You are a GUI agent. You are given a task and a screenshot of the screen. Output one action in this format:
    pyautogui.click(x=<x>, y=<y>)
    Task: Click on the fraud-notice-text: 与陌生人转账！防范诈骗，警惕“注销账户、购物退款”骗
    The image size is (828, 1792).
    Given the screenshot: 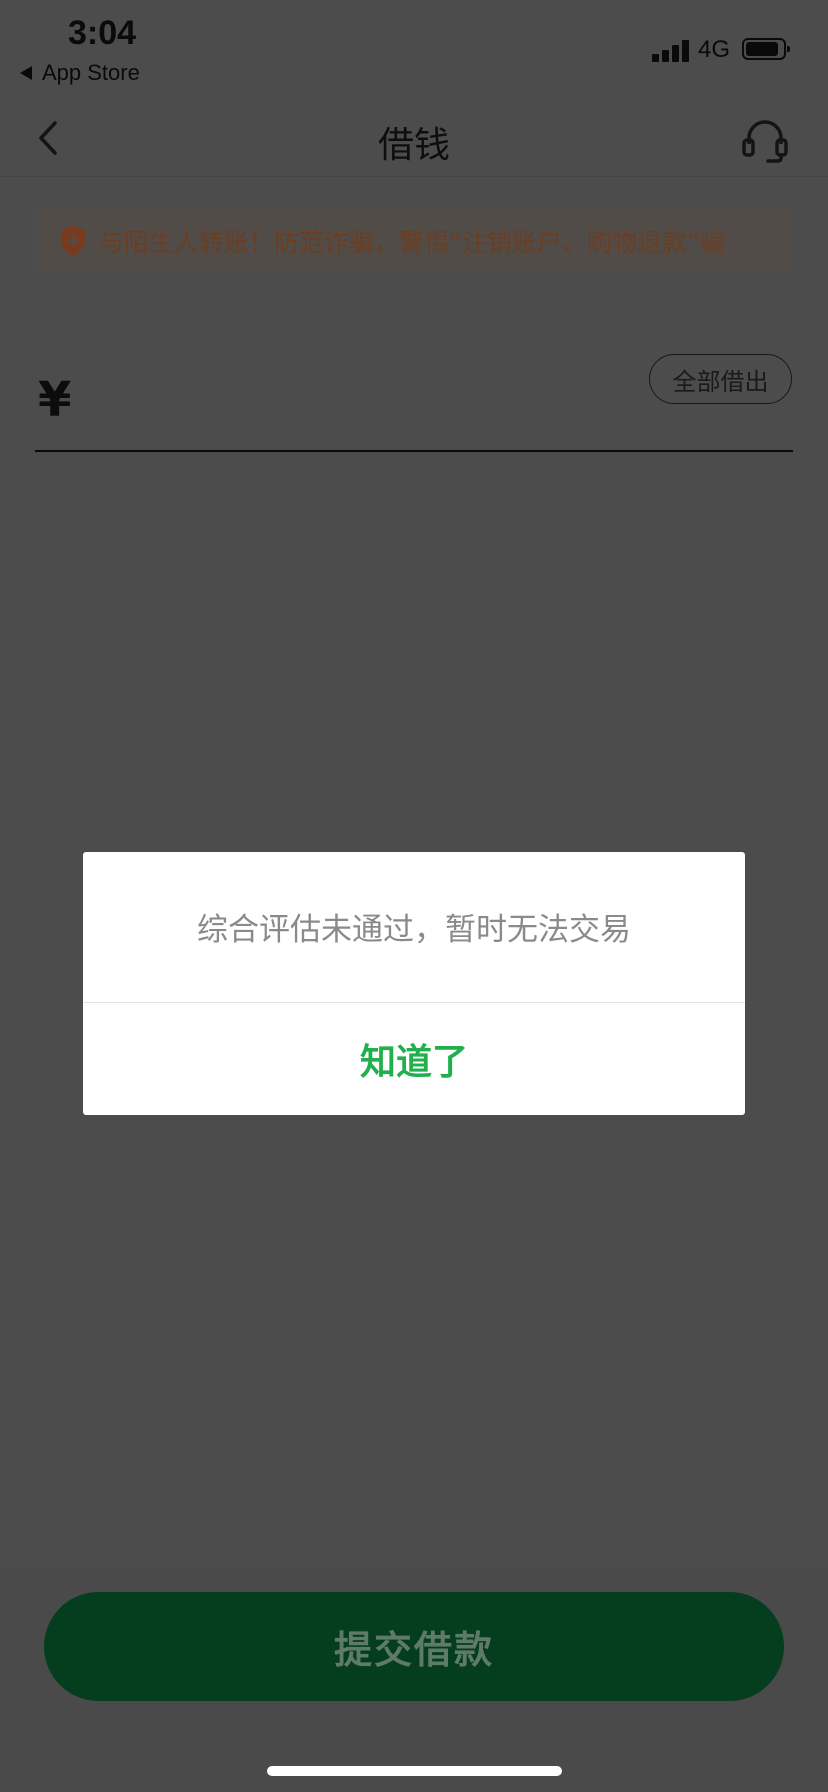 What is the action you would take?
    pyautogui.click(x=412, y=242)
    